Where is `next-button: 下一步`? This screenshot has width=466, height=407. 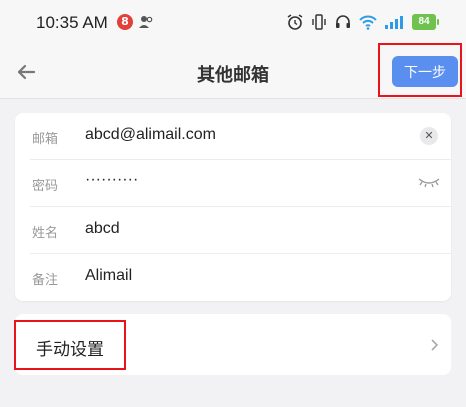 next-button: 下一步 is located at coordinates (425, 71).